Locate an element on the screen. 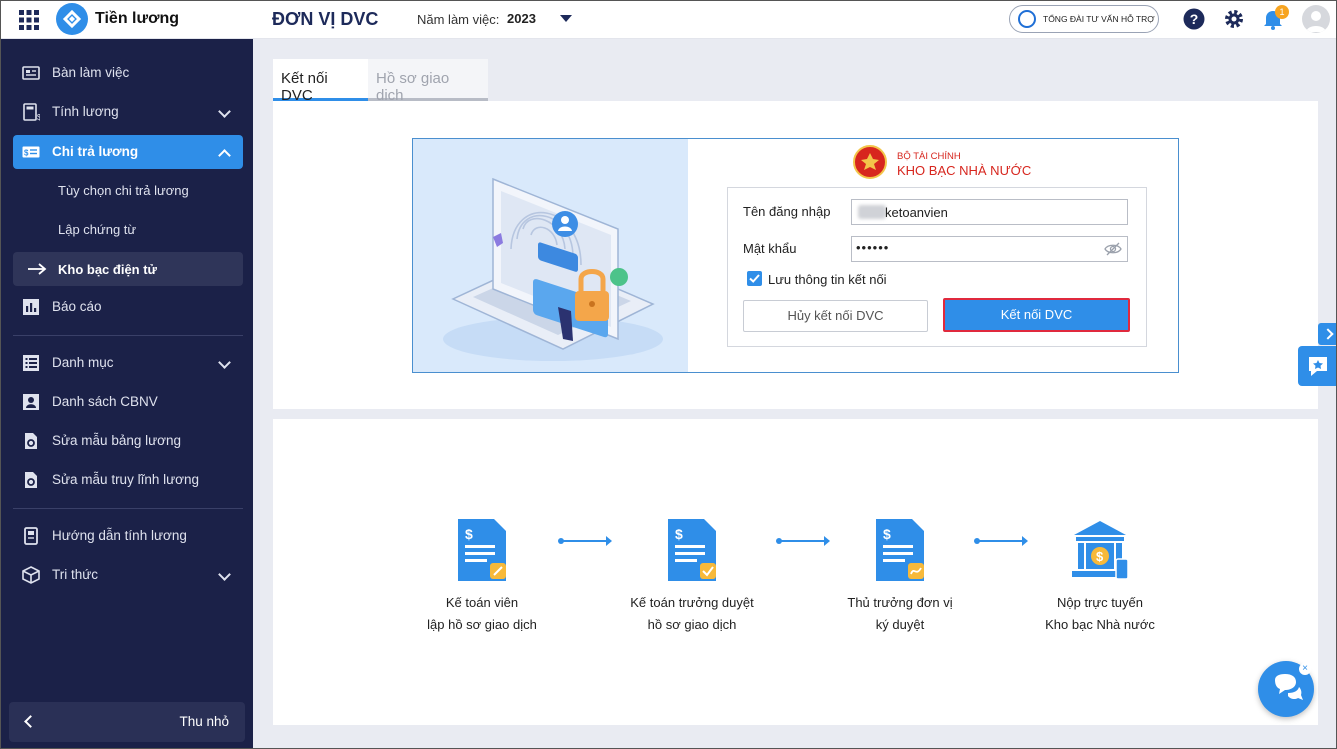 The image size is (1337, 749). sidebar-item-label: Sửa mẫu truy lĩnh lương is located at coordinates (125, 479).